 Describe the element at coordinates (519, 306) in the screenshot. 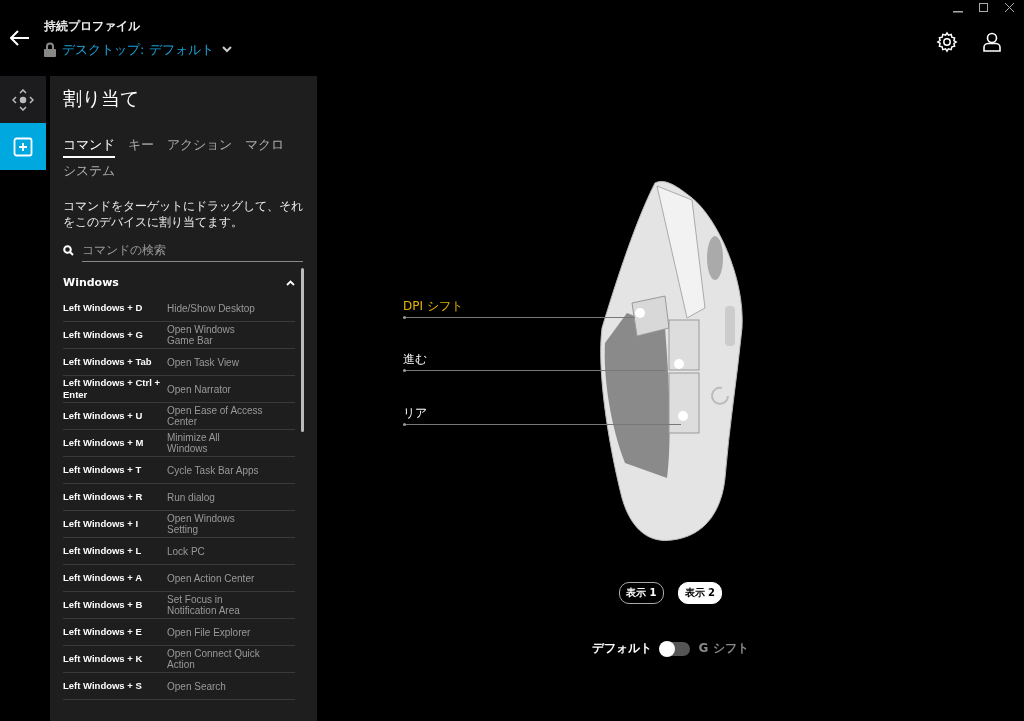

I see `button-label: DPI シフト` at that location.